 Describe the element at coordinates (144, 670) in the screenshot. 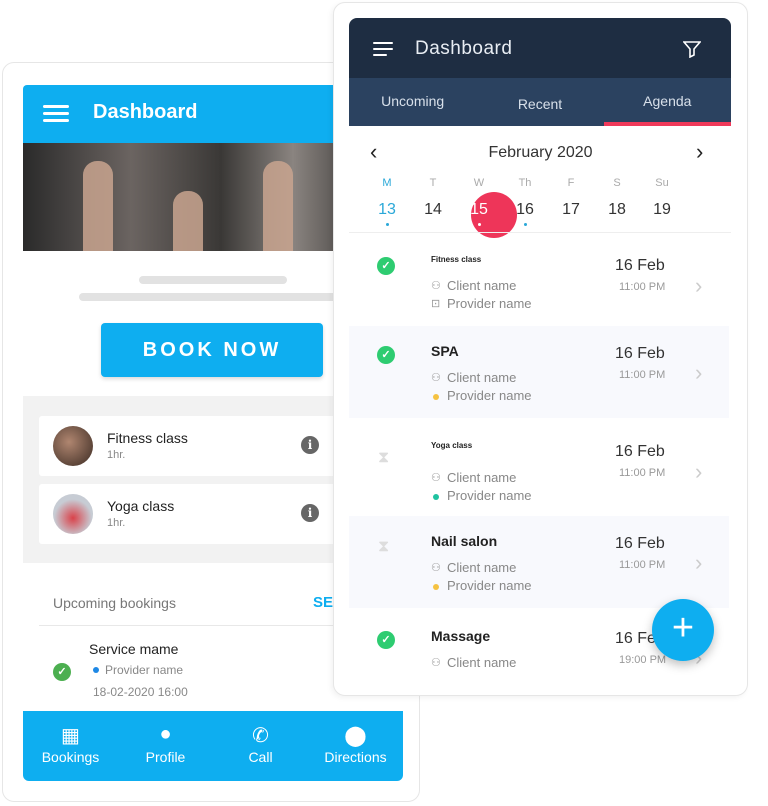

I see `booking-provider: Provider name` at that location.